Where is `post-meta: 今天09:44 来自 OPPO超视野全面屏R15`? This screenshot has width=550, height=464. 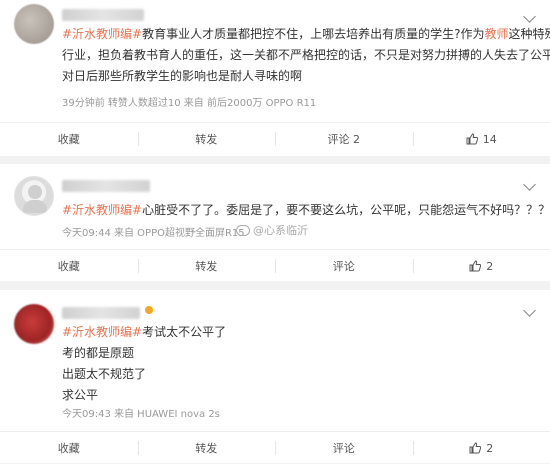
post-meta: 今天09:44 来自 OPPO超视野全面屏R15 is located at coordinates (153, 231).